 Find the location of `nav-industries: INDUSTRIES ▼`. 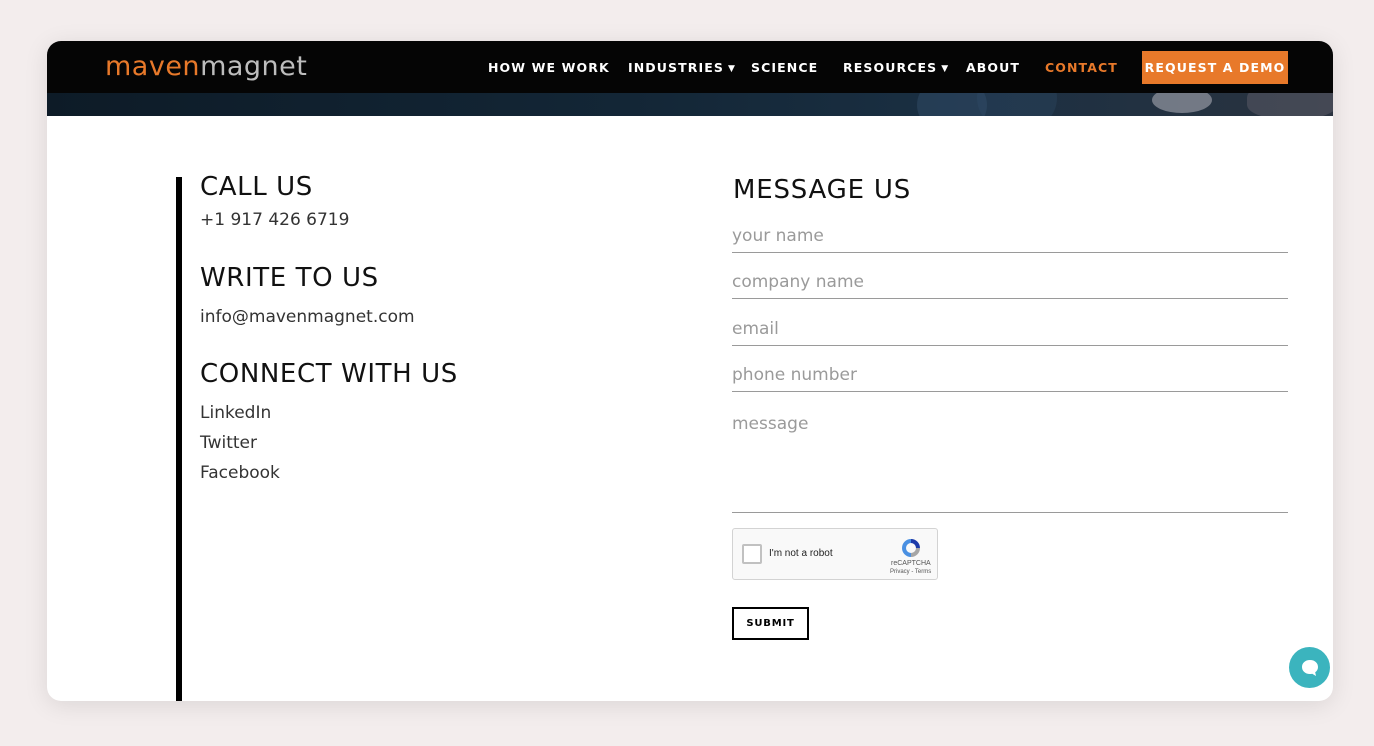

nav-industries: INDUSTRIES ▼ is located at coordinates (682, 68).